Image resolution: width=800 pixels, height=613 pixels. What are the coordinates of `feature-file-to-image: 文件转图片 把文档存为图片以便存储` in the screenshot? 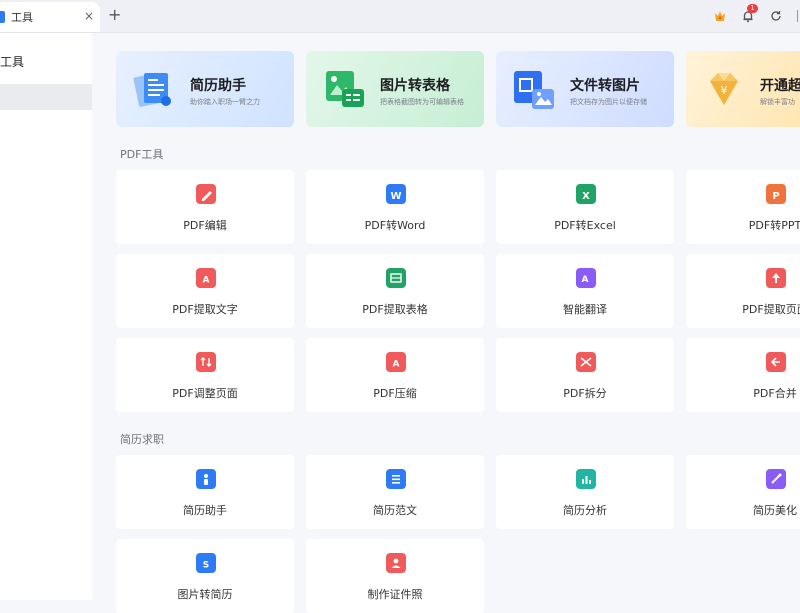 It's located at (585, 89).